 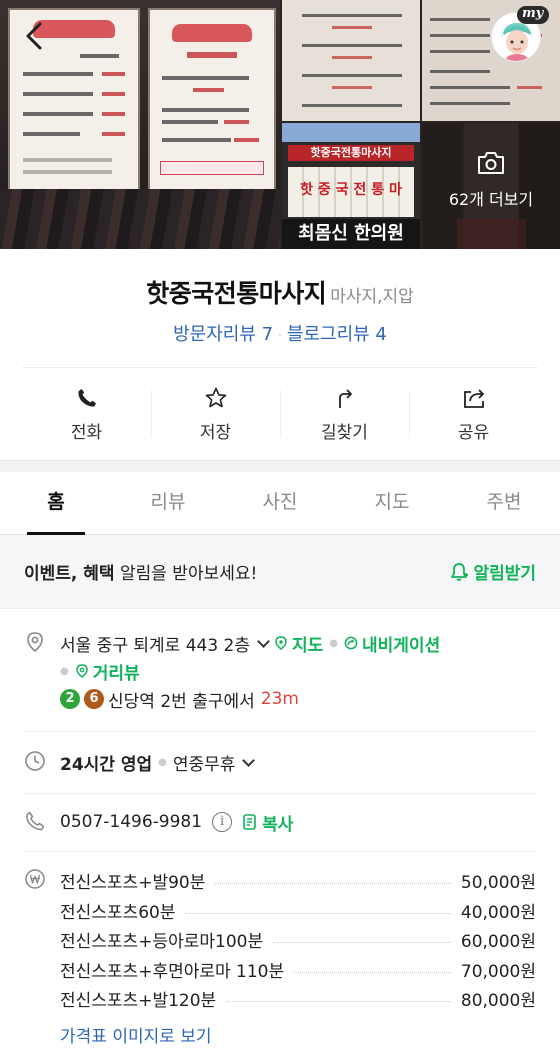 I want to click on poster-title-right, so click(x=212, y=33).